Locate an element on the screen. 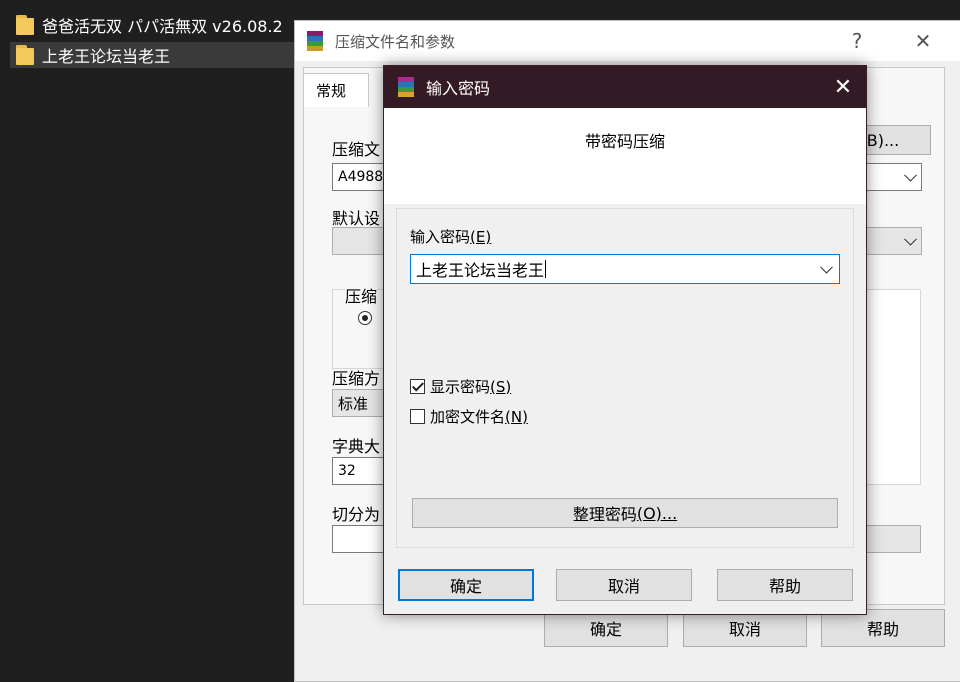  show-password-label: 显示密码 is located at coordinates (460, 387).